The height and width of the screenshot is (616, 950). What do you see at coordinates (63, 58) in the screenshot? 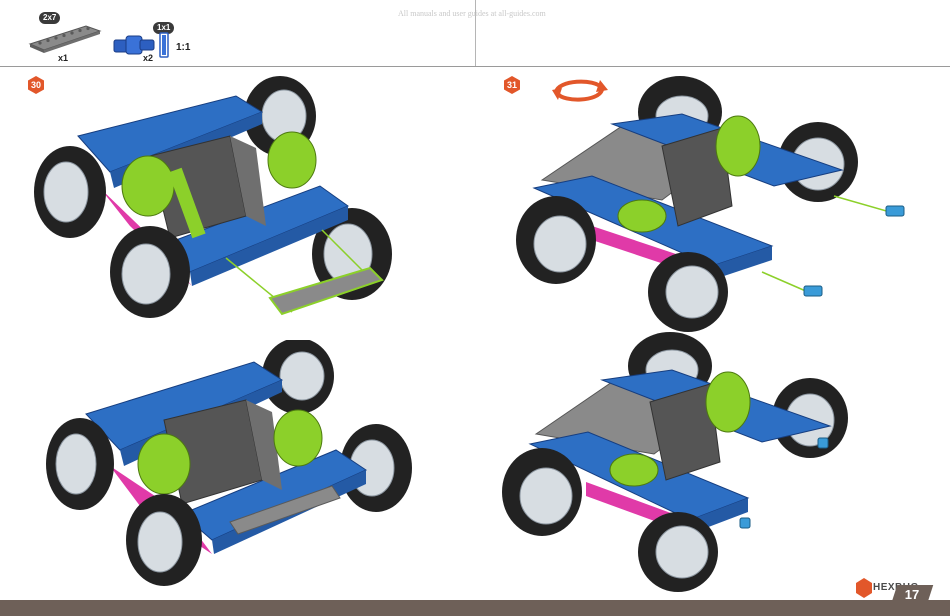
I see `part-qty-beam: x1` at bounding box center [63, 58].